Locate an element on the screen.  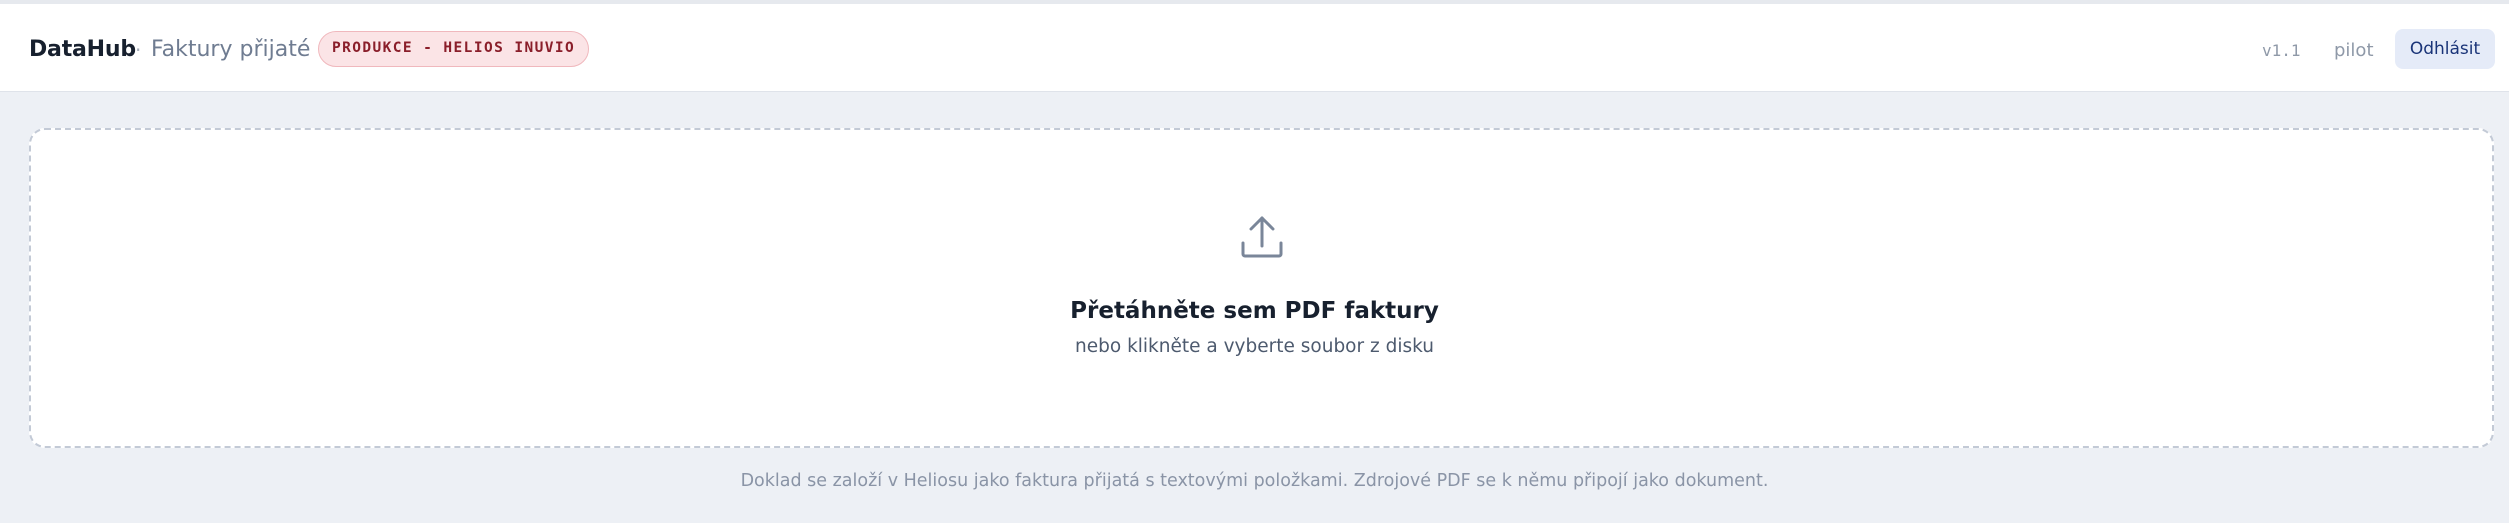
brand-logo: DataHub is located at coordinates (82, 50).